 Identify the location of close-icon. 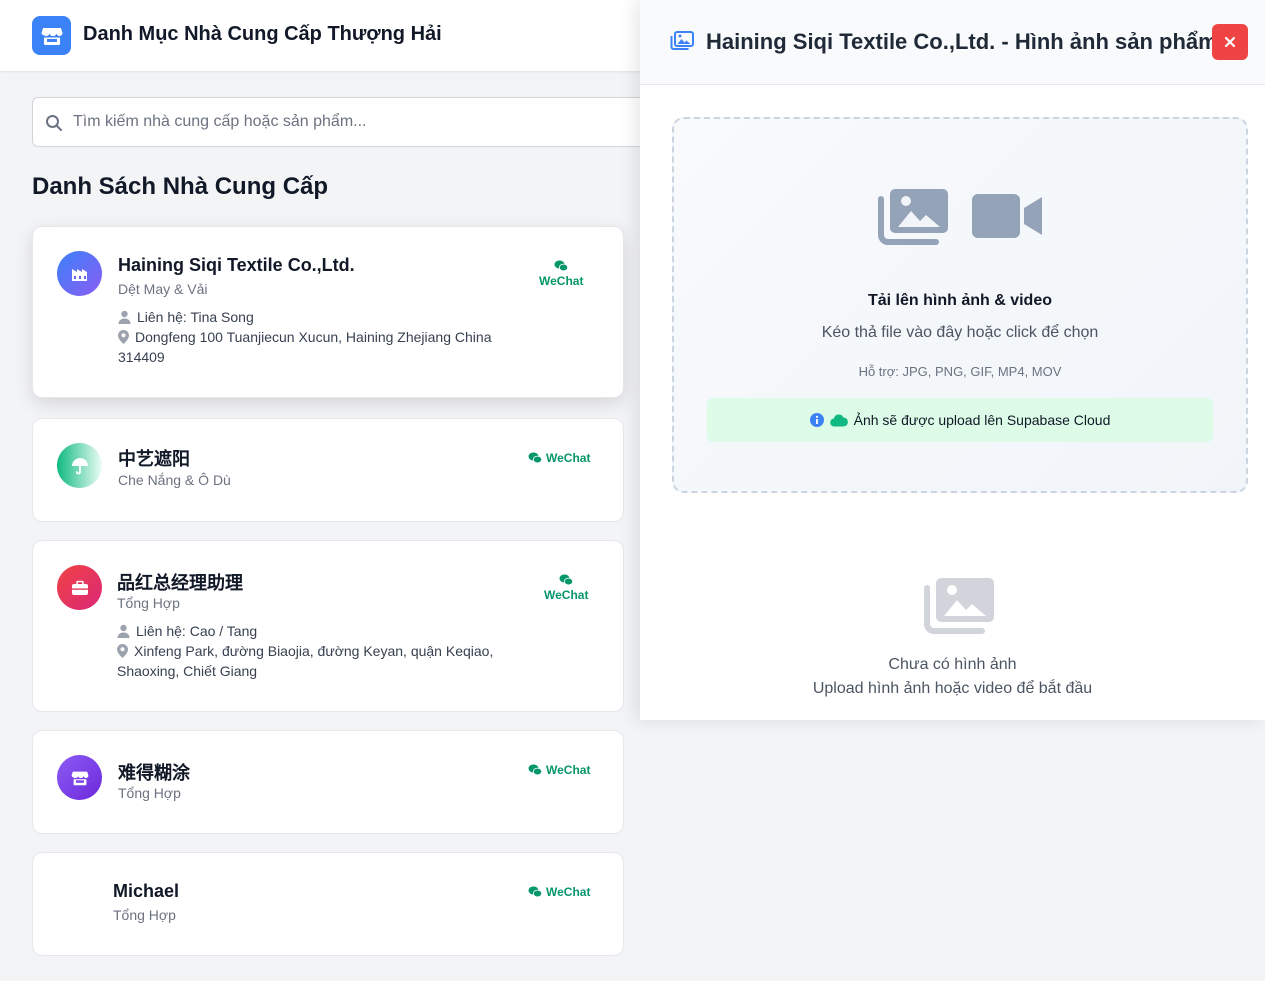
(1230, 42).